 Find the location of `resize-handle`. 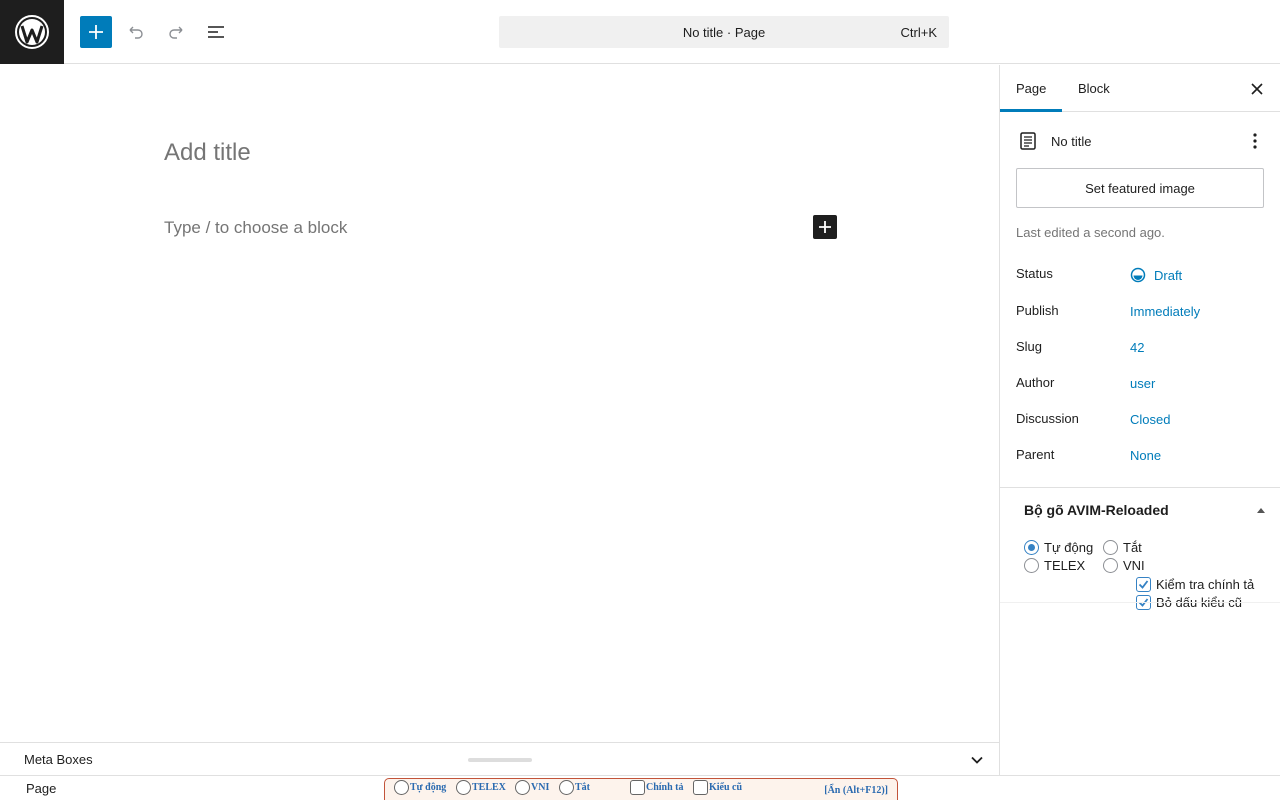

resize-handle is located at coordinates (500, 760).